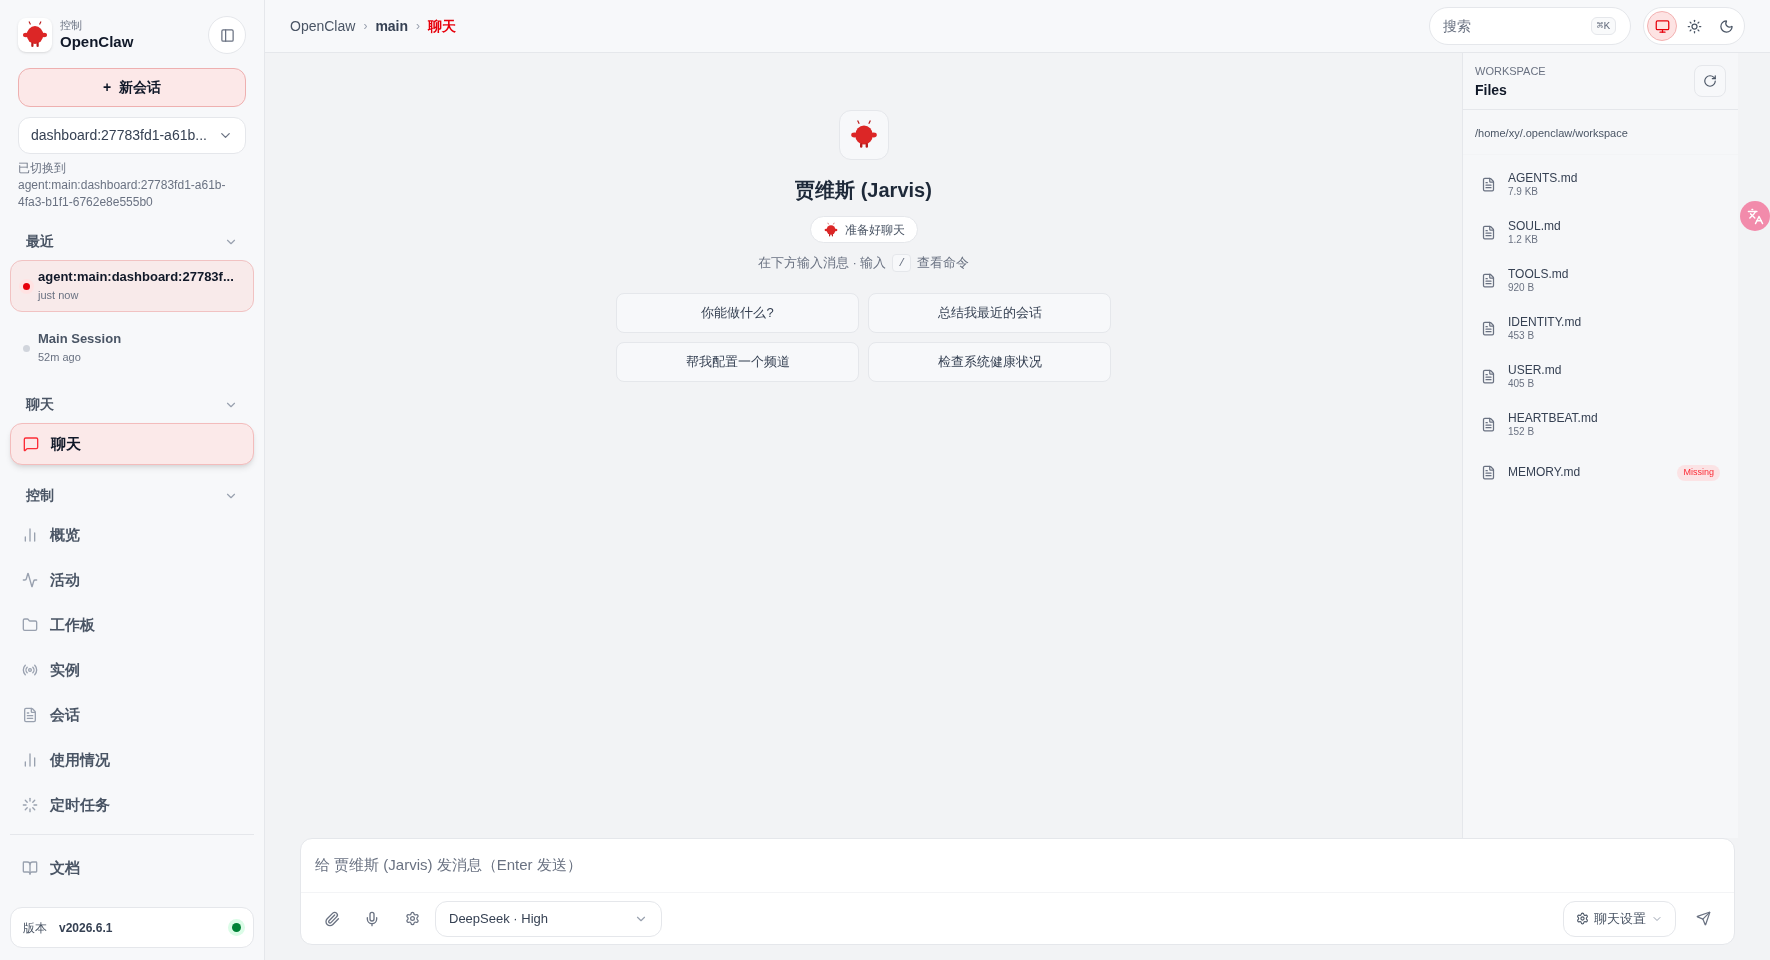 Image resolution: width=1770 pixels, height=960 pixels. I want to click on suggestion-button: 总结我最近的会话, so click(989, 312).